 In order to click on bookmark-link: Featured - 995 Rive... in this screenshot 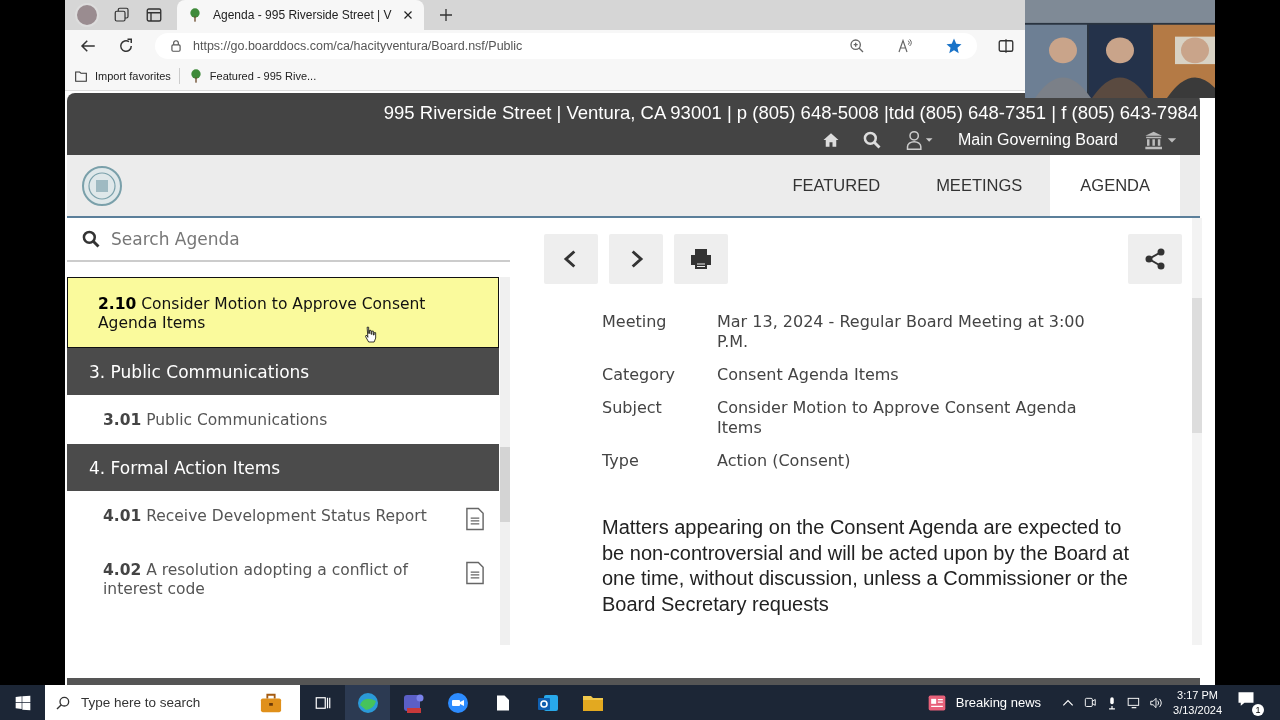, I will do `click(252, 76)`.